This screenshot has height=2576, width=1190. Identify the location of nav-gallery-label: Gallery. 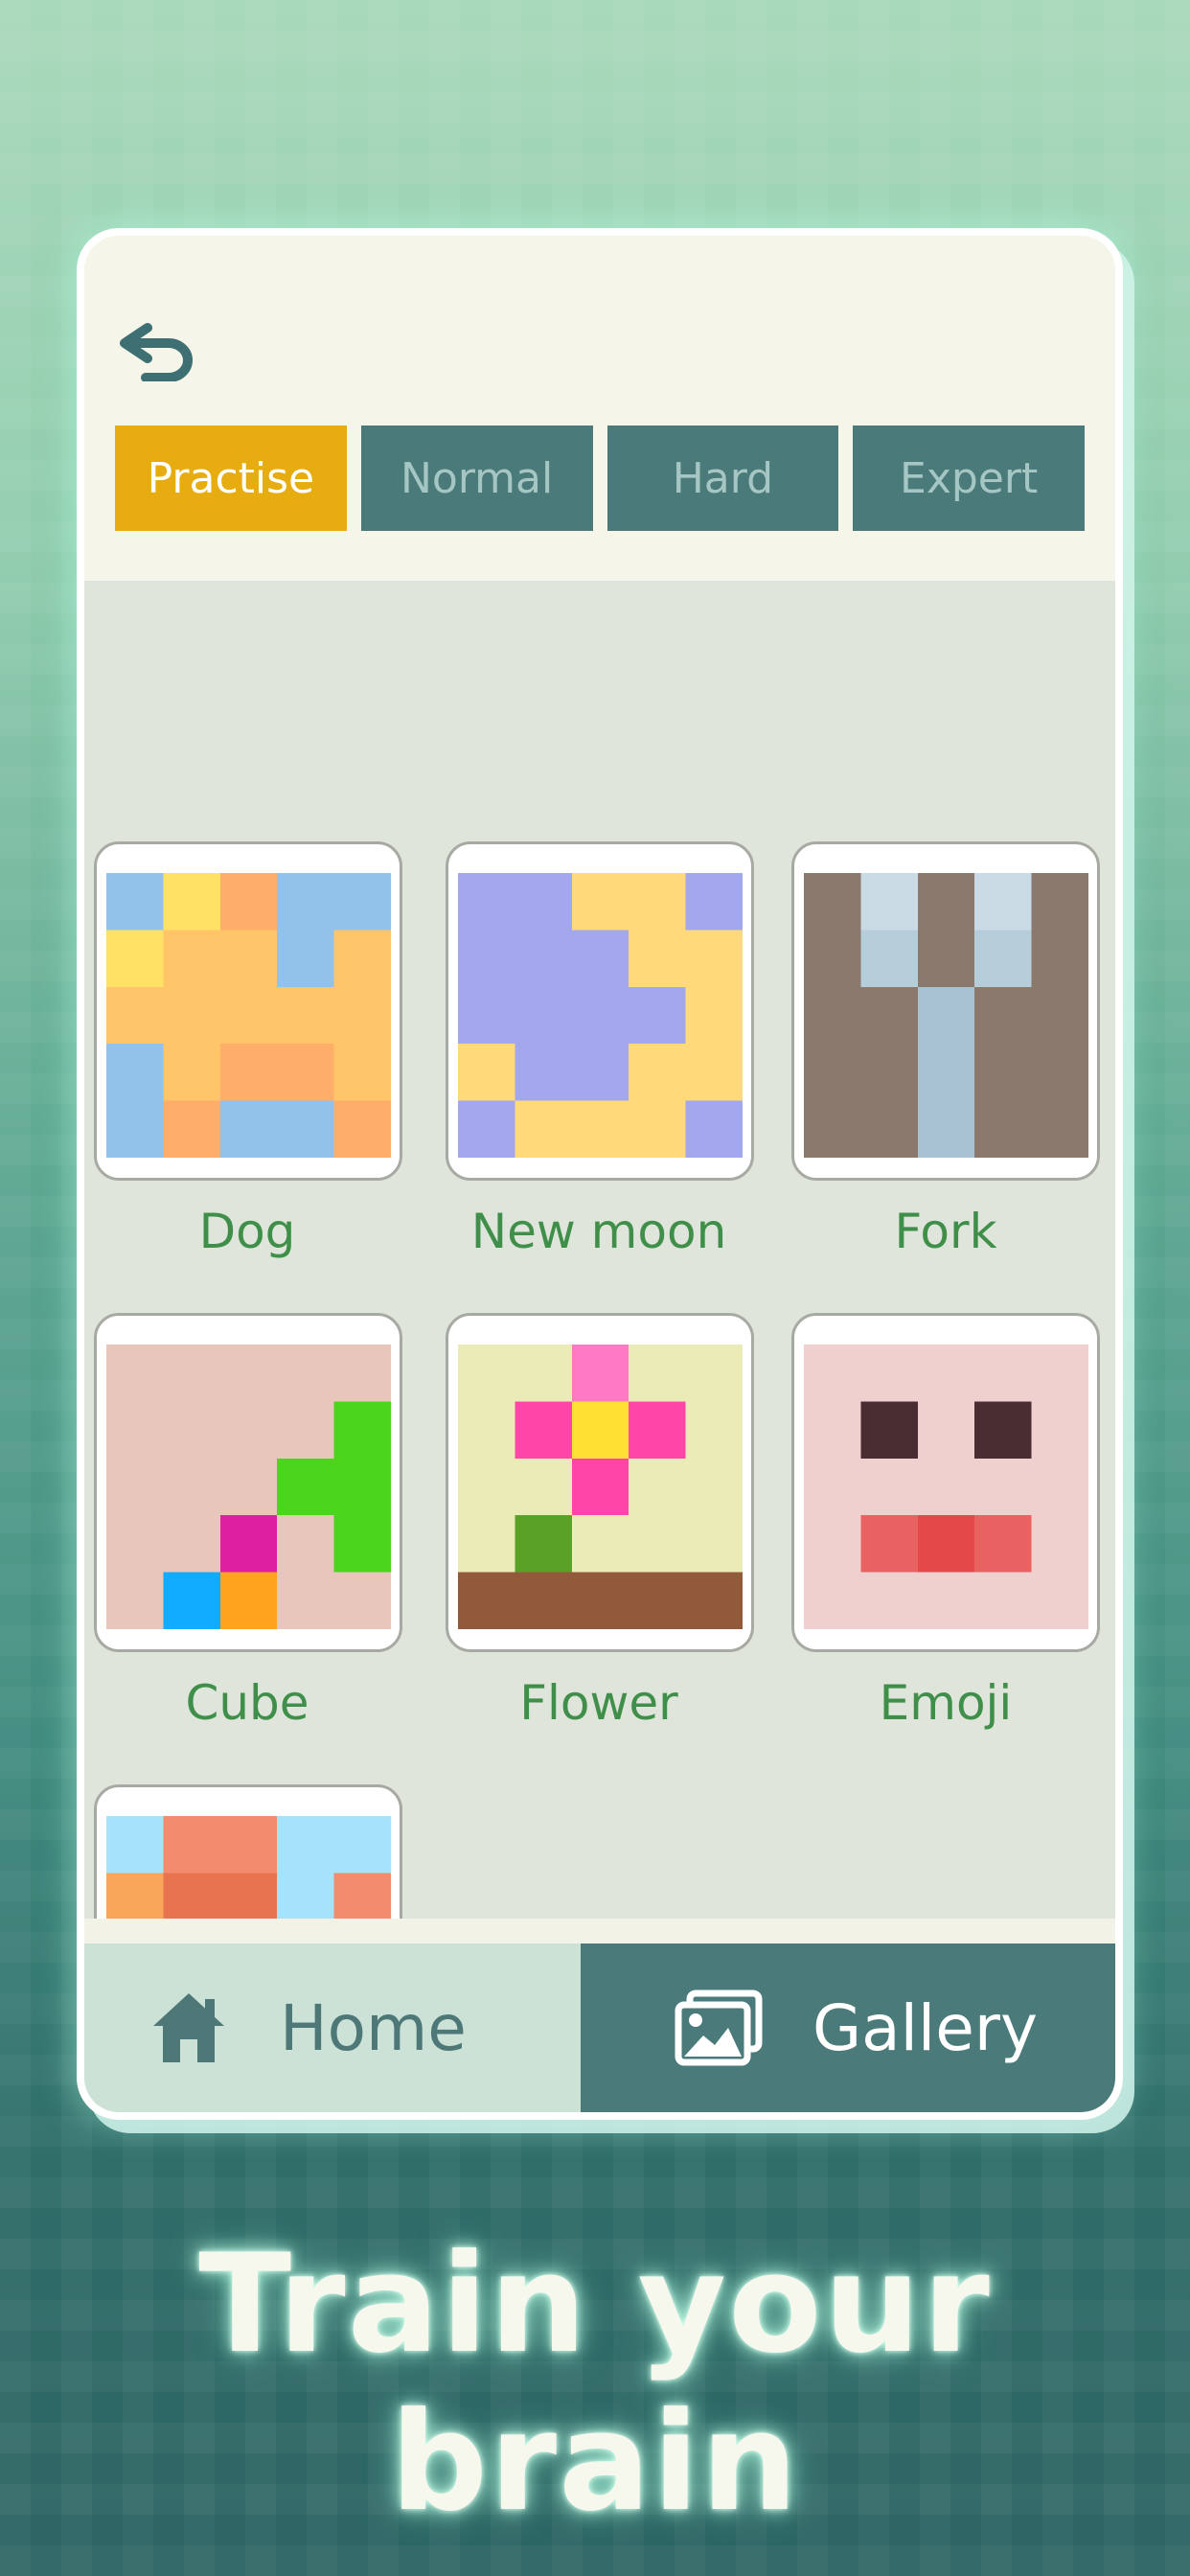
(926, 2027).